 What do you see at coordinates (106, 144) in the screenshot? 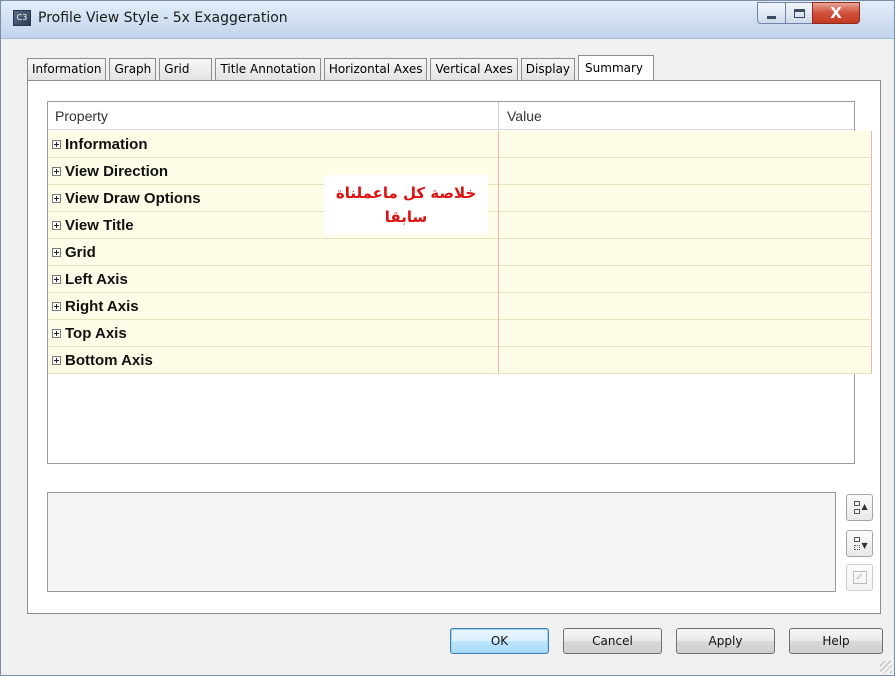
I see `row-label: Information` at bounding box center [106, 144].